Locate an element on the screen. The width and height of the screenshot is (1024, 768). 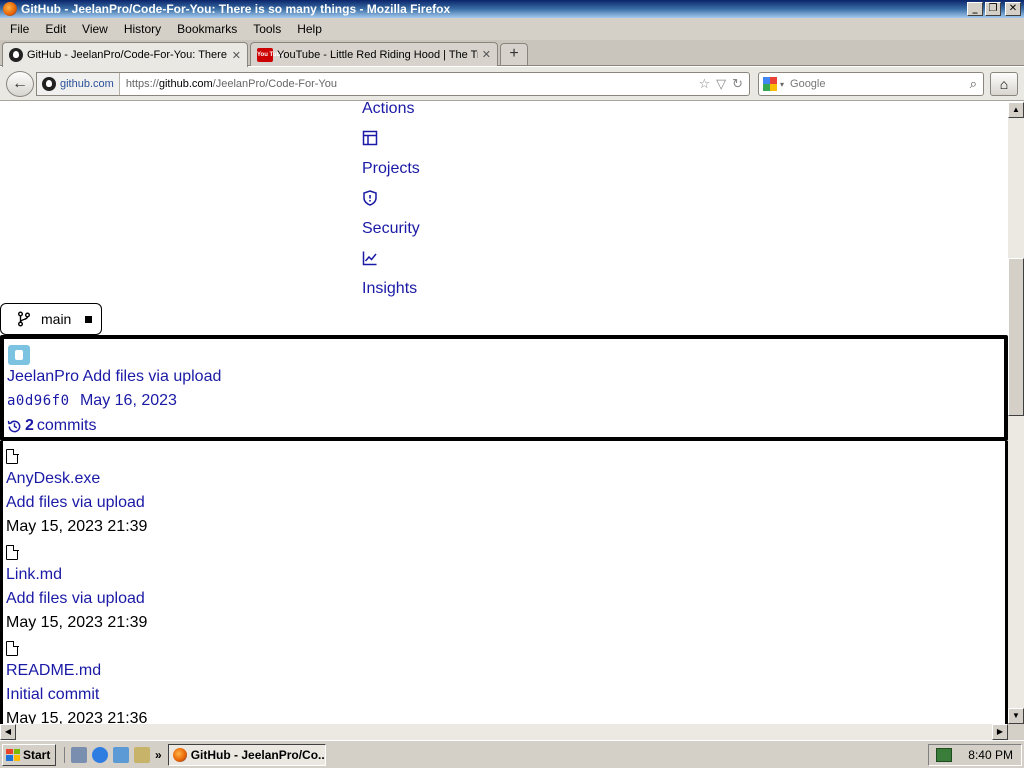
vertical-scroll-thumb is located at coordinates (1016, 337).